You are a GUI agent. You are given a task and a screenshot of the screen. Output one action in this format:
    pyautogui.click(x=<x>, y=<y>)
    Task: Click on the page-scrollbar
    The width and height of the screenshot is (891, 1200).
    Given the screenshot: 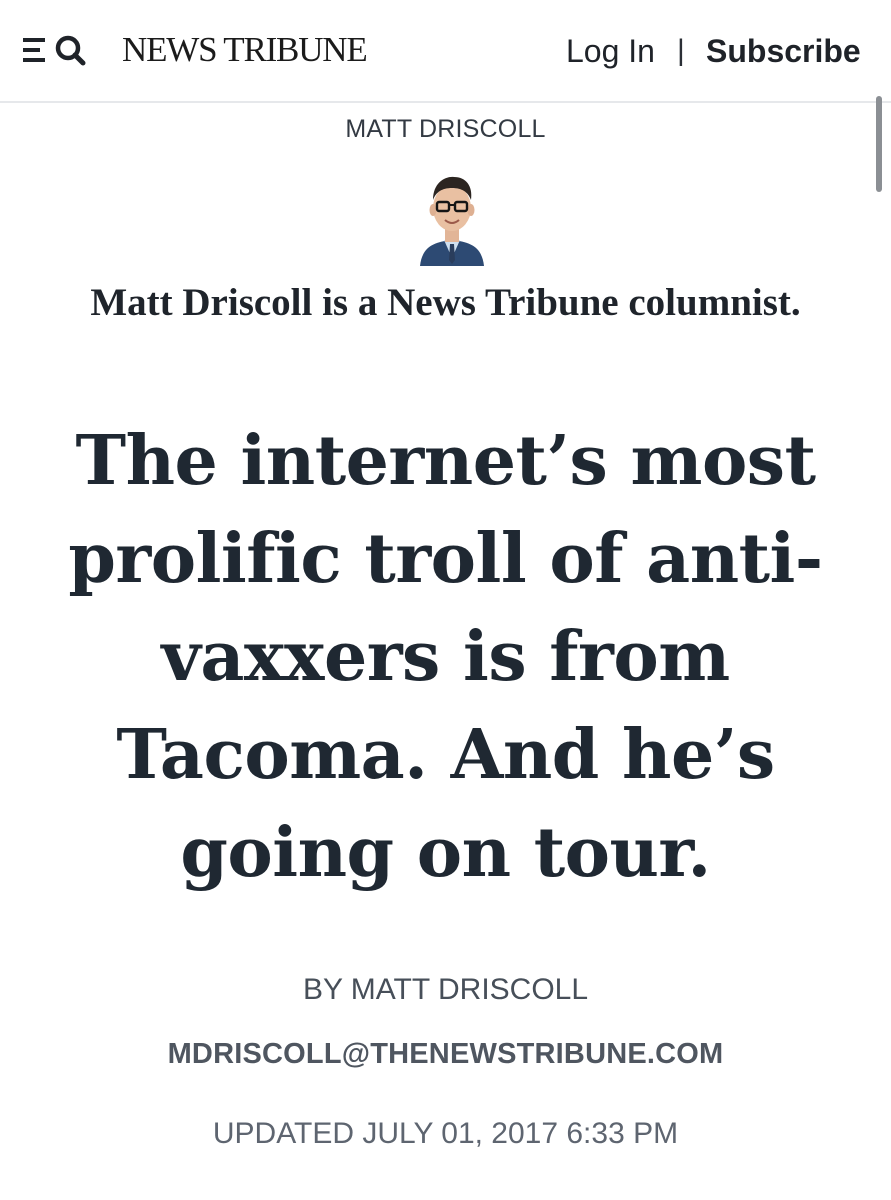 What is the action you would take?
    pyautogui.click(x=879, y=144)
    